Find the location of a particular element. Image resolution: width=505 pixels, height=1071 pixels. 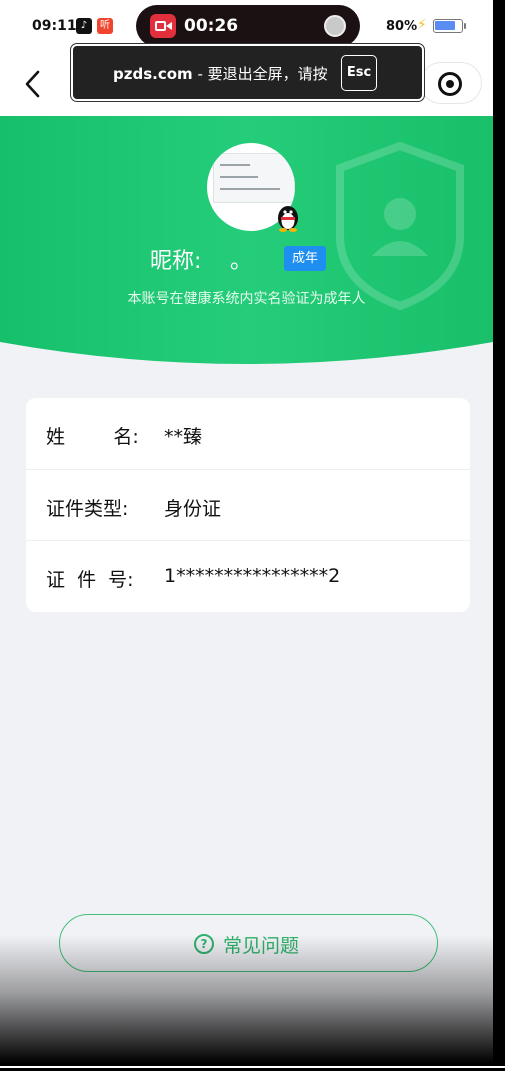

fullscreen-exit-toast: pzds.com - 要退出全屏，请按 Esc is located at coordinates (247, 72).